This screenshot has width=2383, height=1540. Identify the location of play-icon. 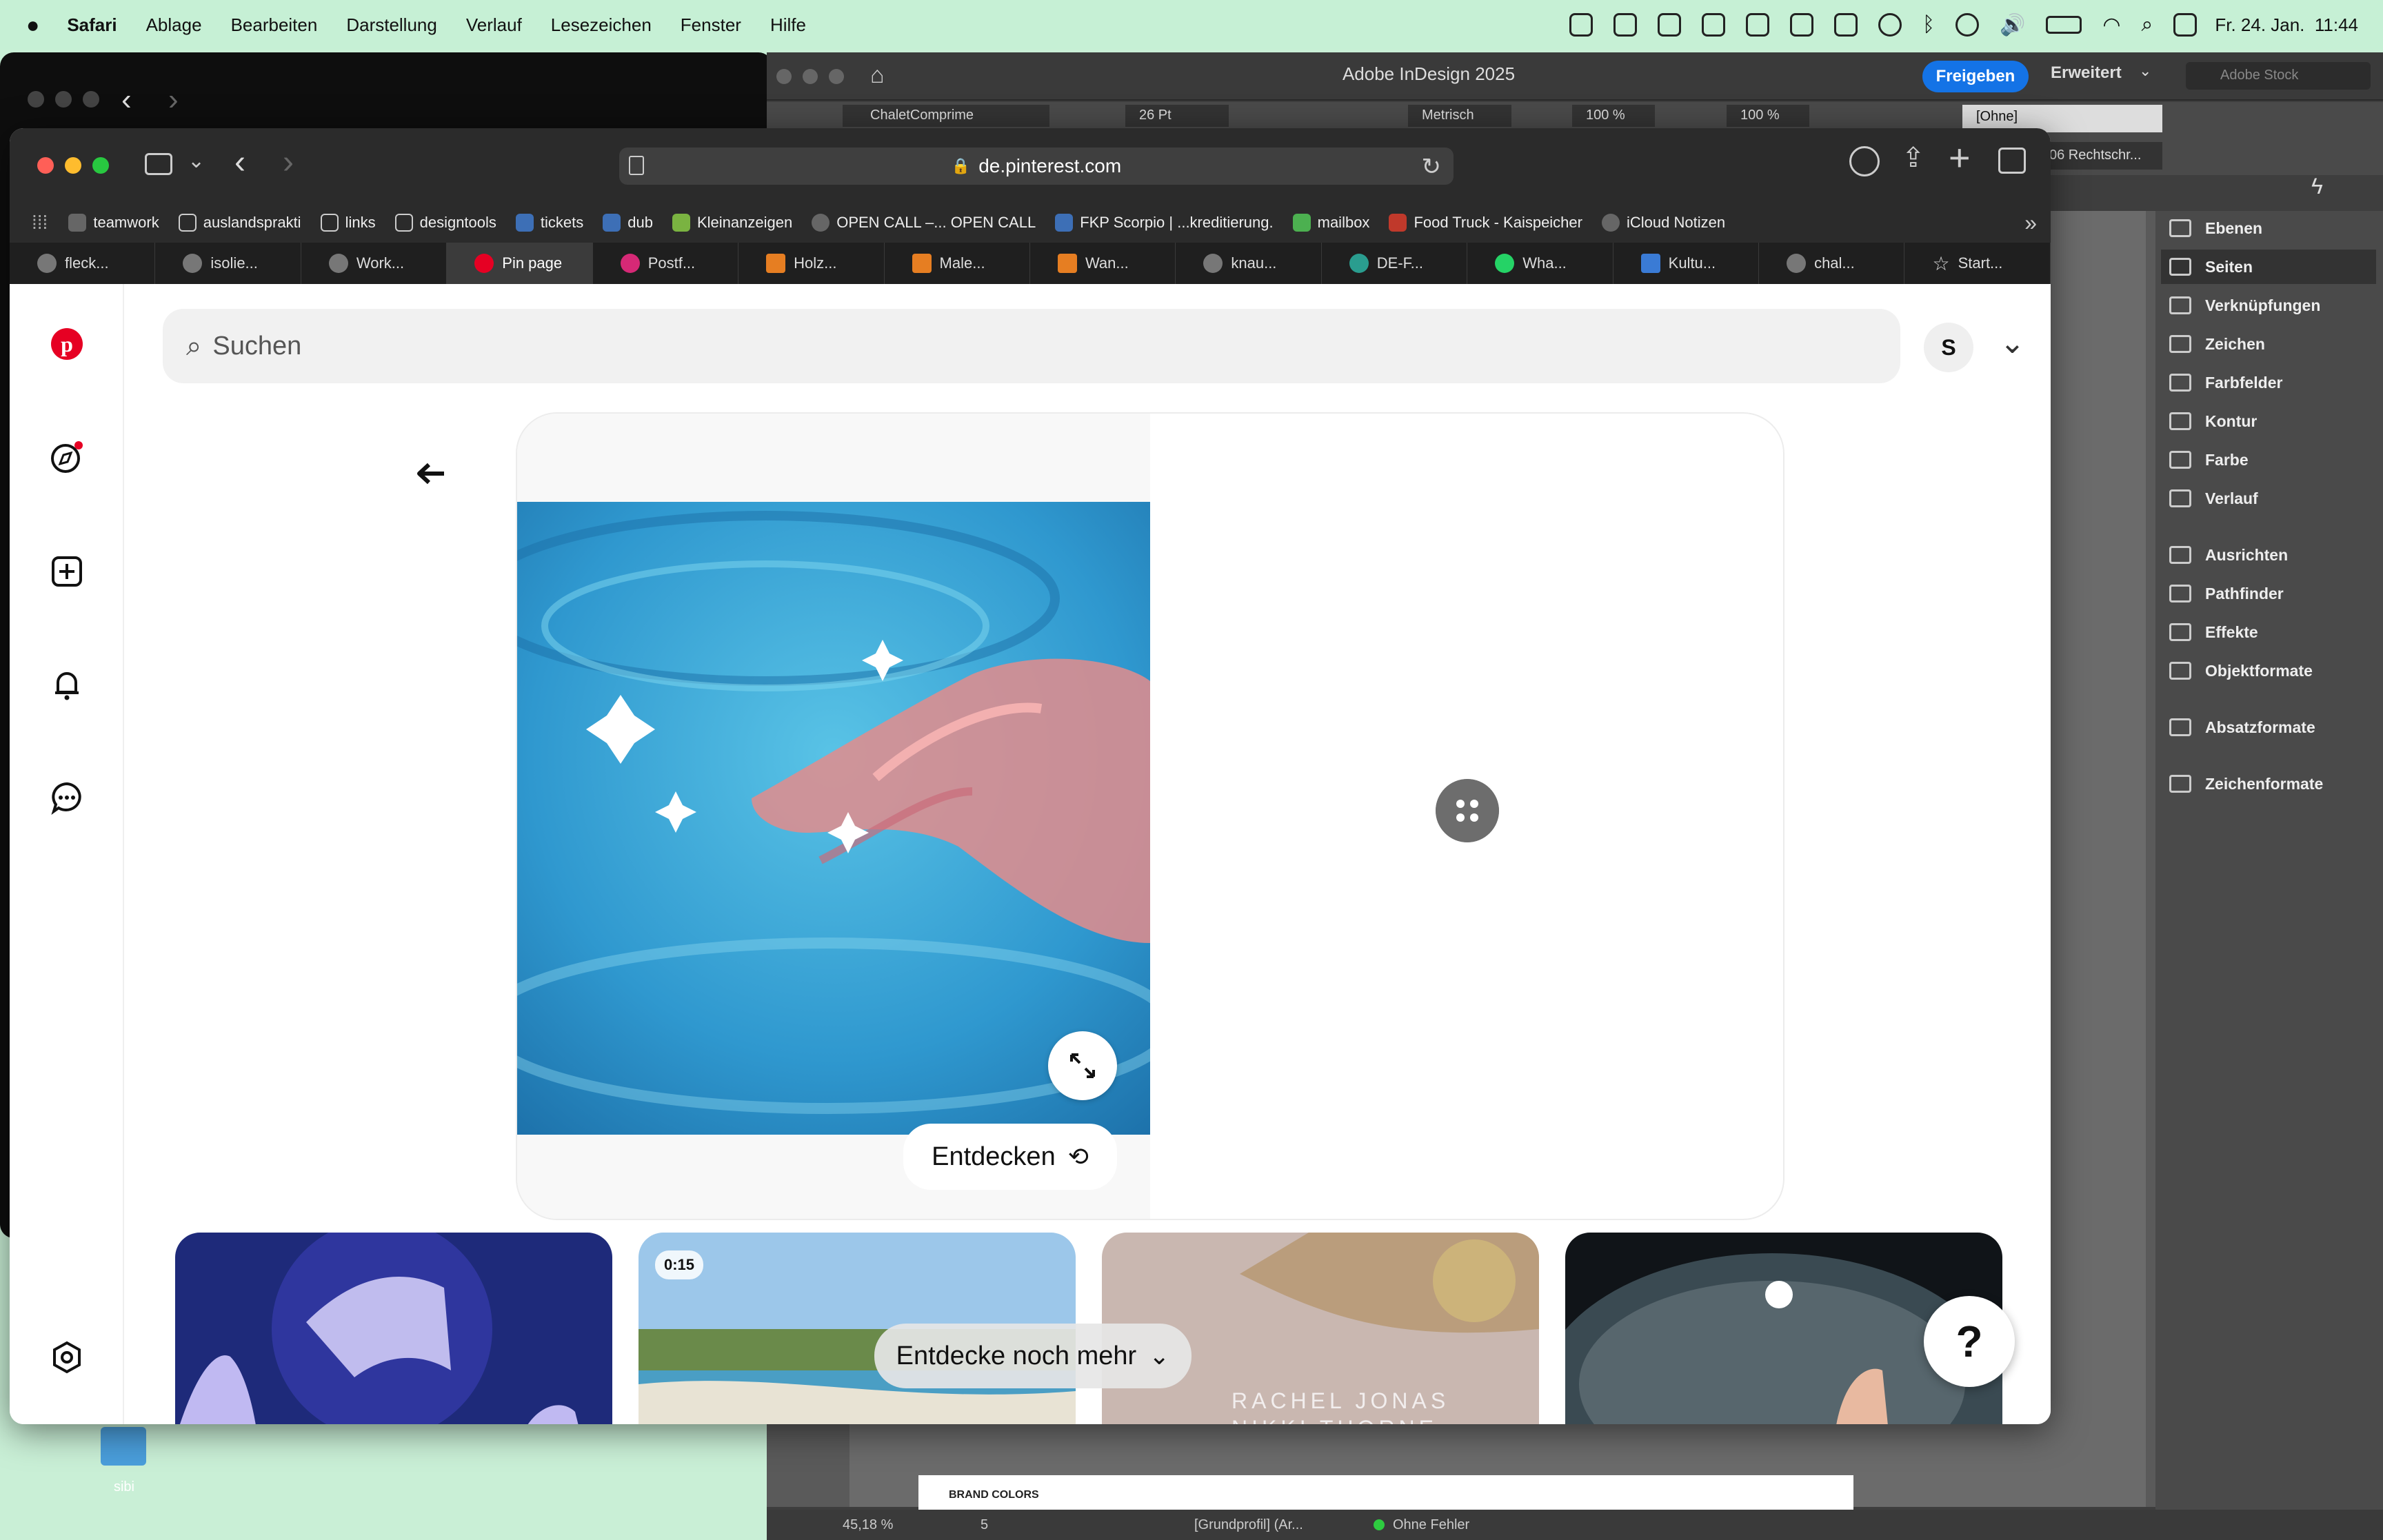
(1890, 25).